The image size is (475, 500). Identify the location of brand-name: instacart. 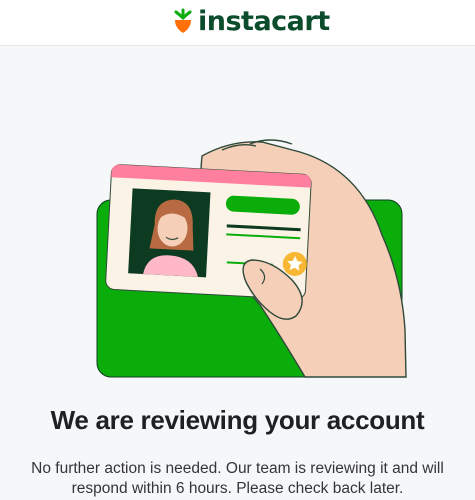
(264, 21).